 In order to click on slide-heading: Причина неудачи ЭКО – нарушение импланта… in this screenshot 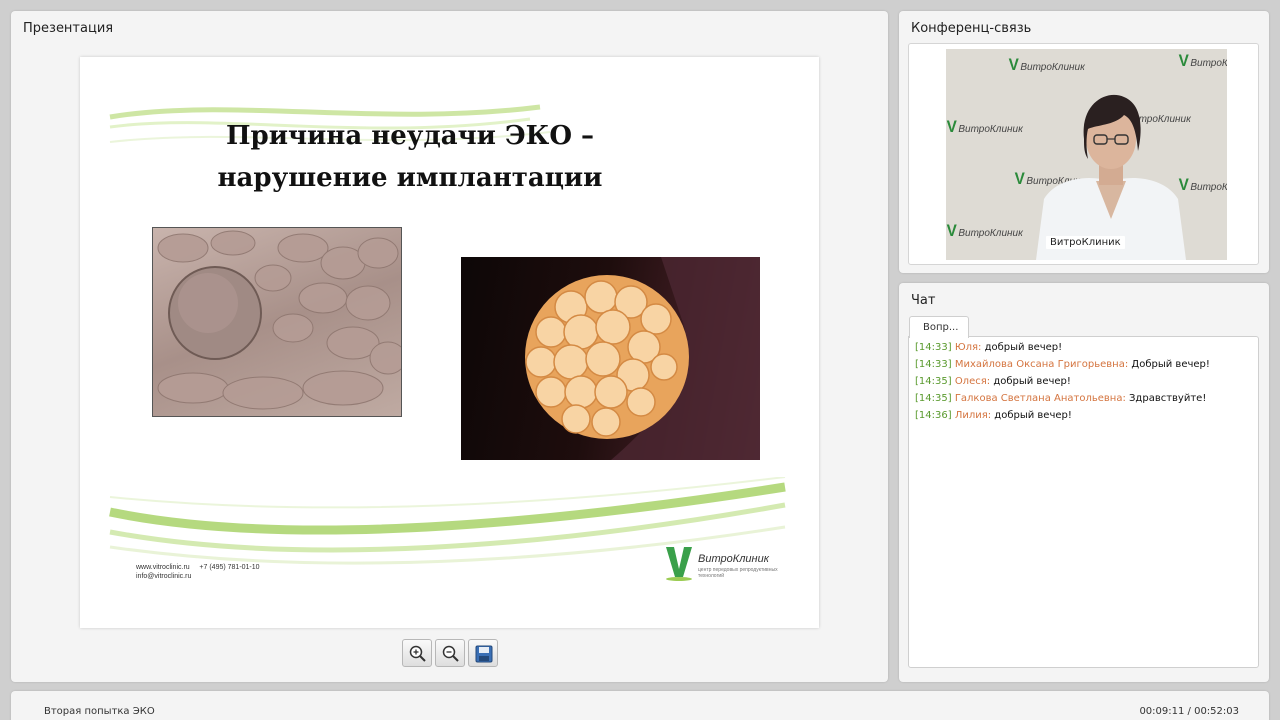, I will do `click(410, 157)`.